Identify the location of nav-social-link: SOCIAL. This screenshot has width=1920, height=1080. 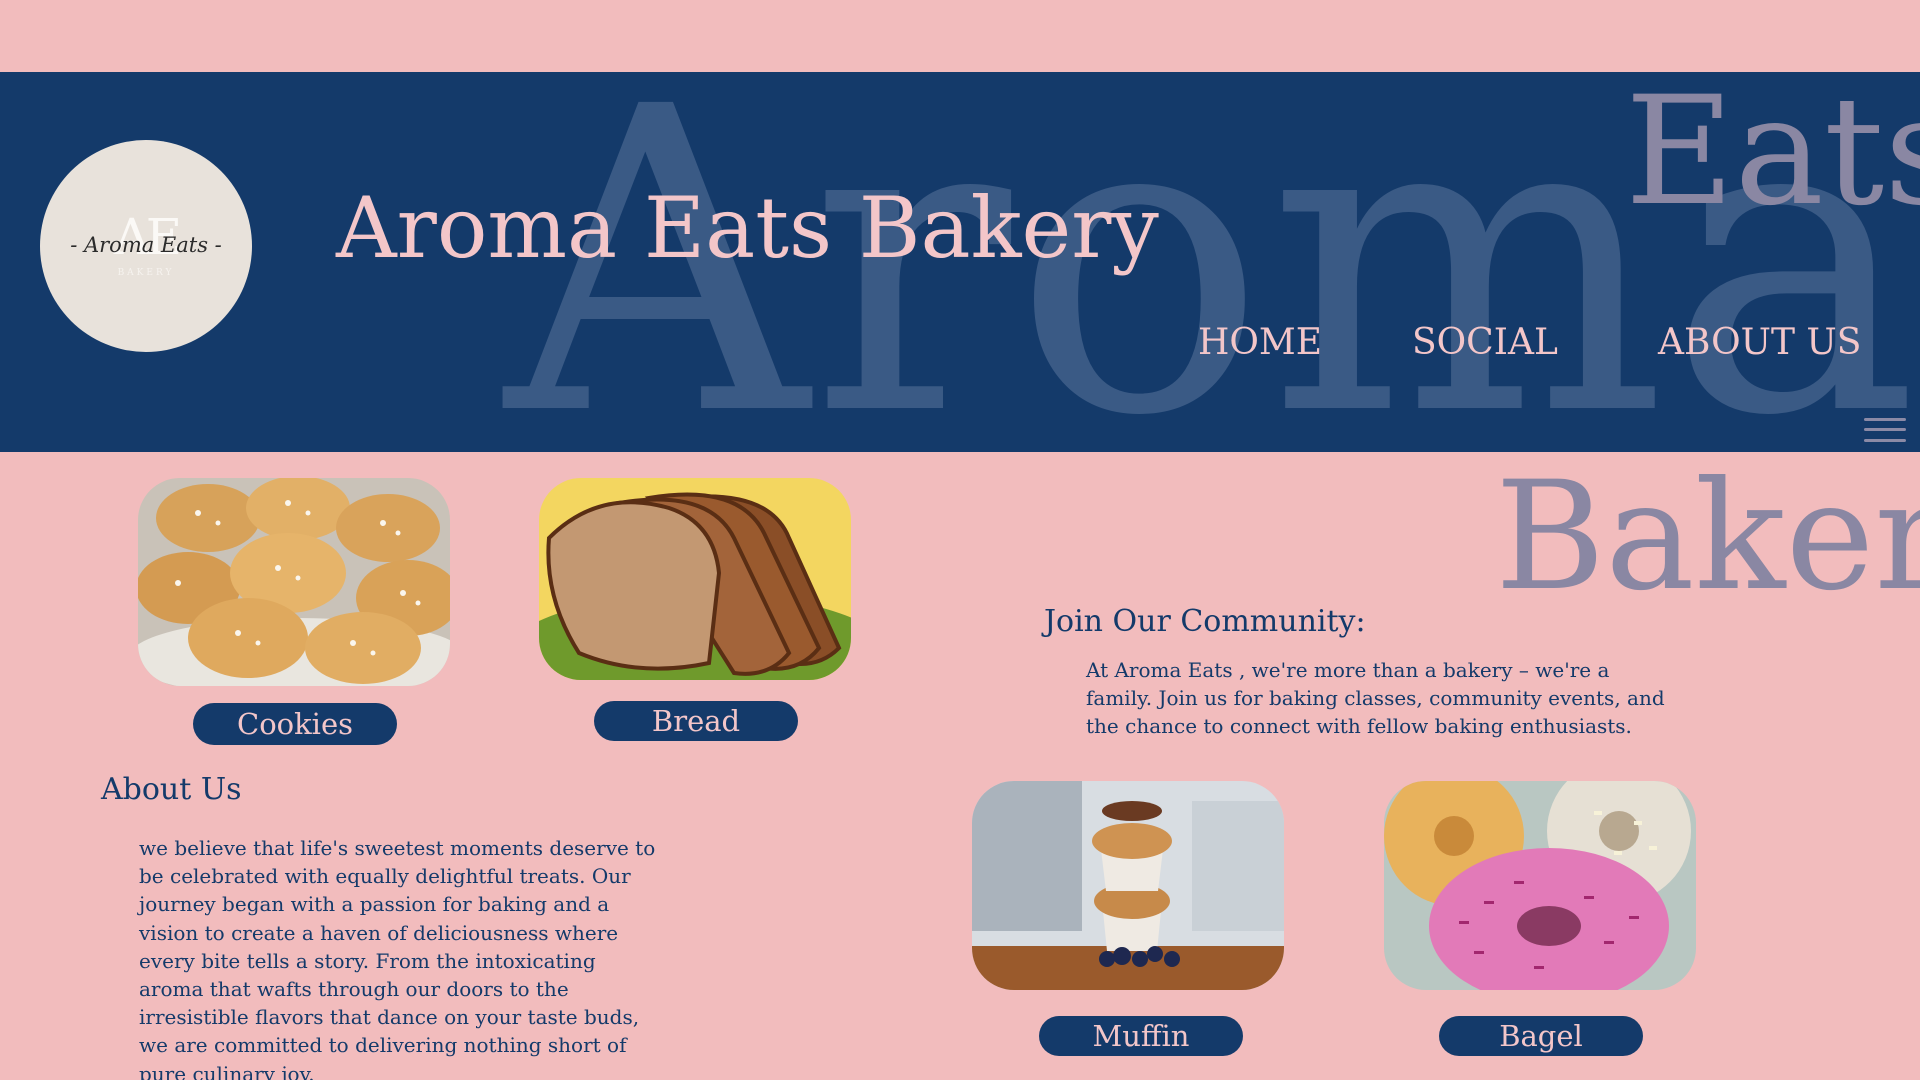
(1485, 342).